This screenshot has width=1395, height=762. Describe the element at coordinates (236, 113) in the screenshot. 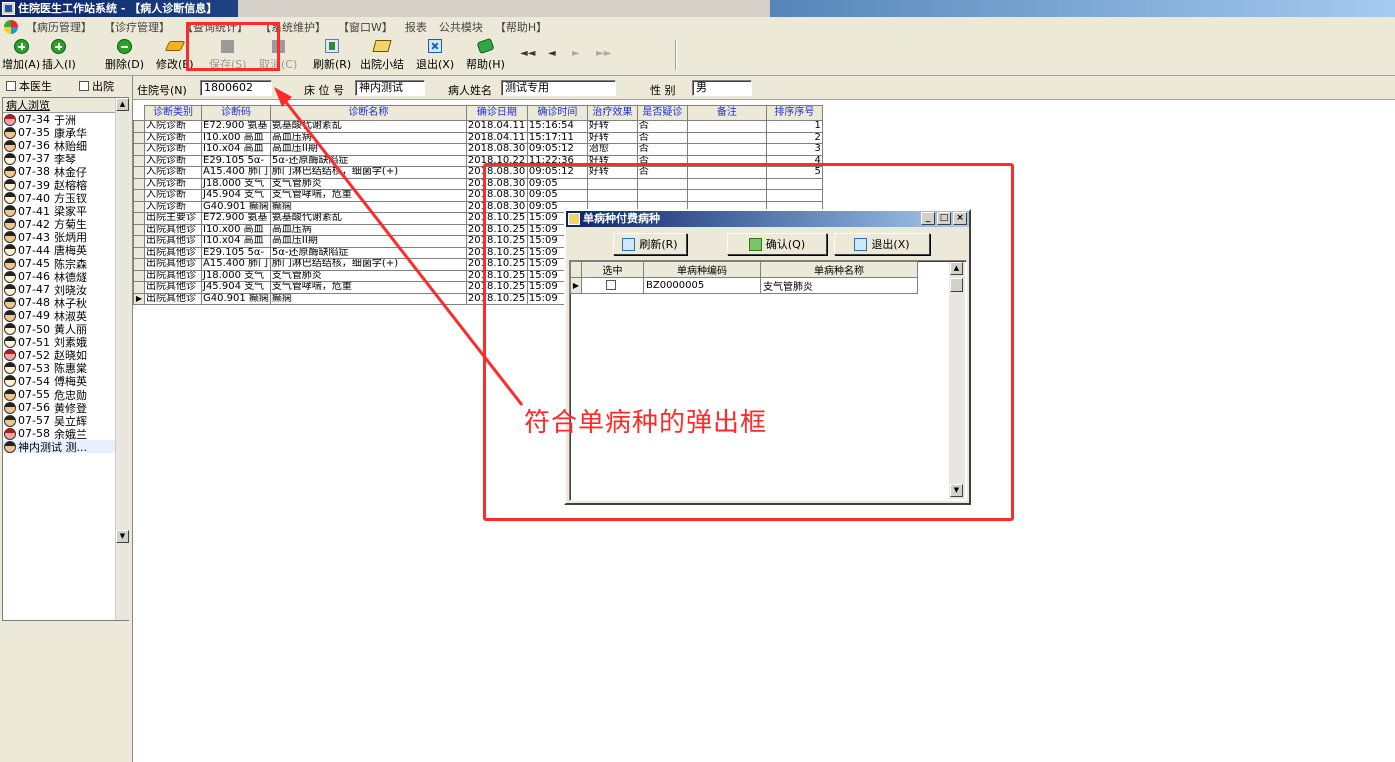

I see `diagnosis-column-header: 诊断码` at that location.